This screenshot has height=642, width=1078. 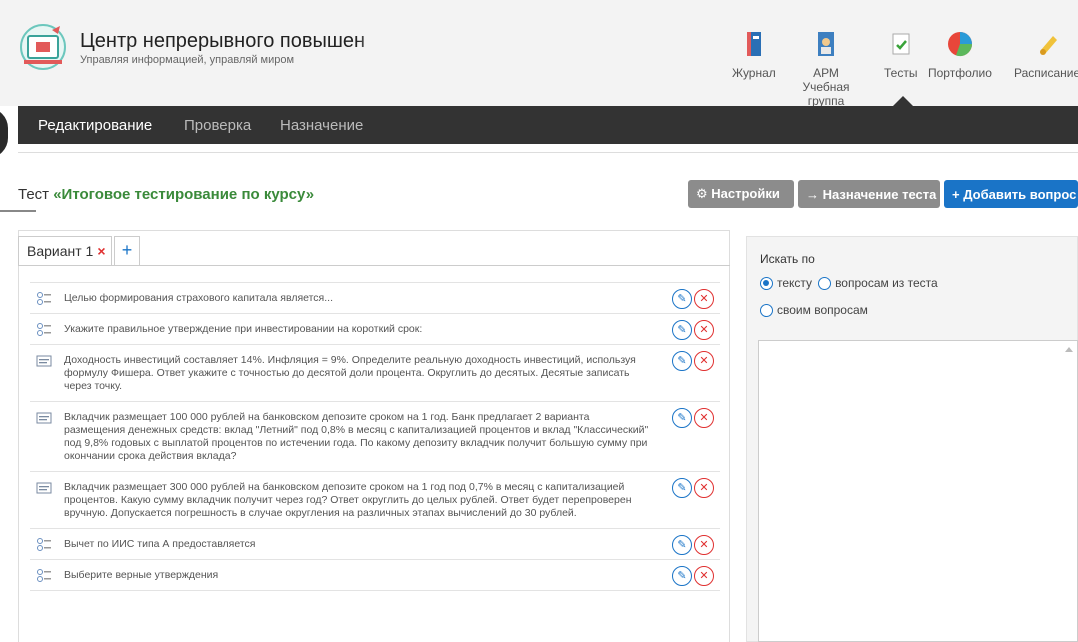 What do you see at coordinates (101, 251) in the screenshot?
I see `variant-close-icon: ×` at bounding box center [101, 251].